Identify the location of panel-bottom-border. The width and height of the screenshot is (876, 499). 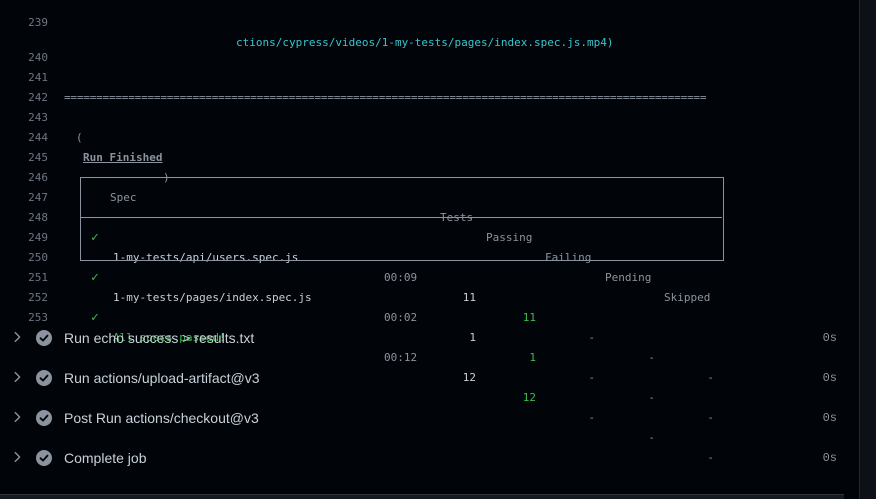
(422, 496).